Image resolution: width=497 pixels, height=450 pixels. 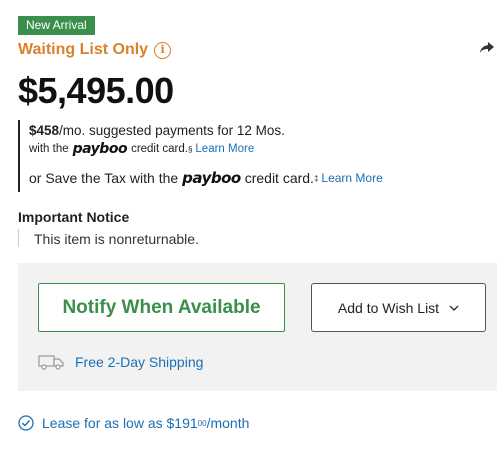 What do you see at coordinates (172, 130) in the screenshot?
I see `monthly-text: /mo. suggested payments for 12 Mos.` at bounding box center [172, 130].